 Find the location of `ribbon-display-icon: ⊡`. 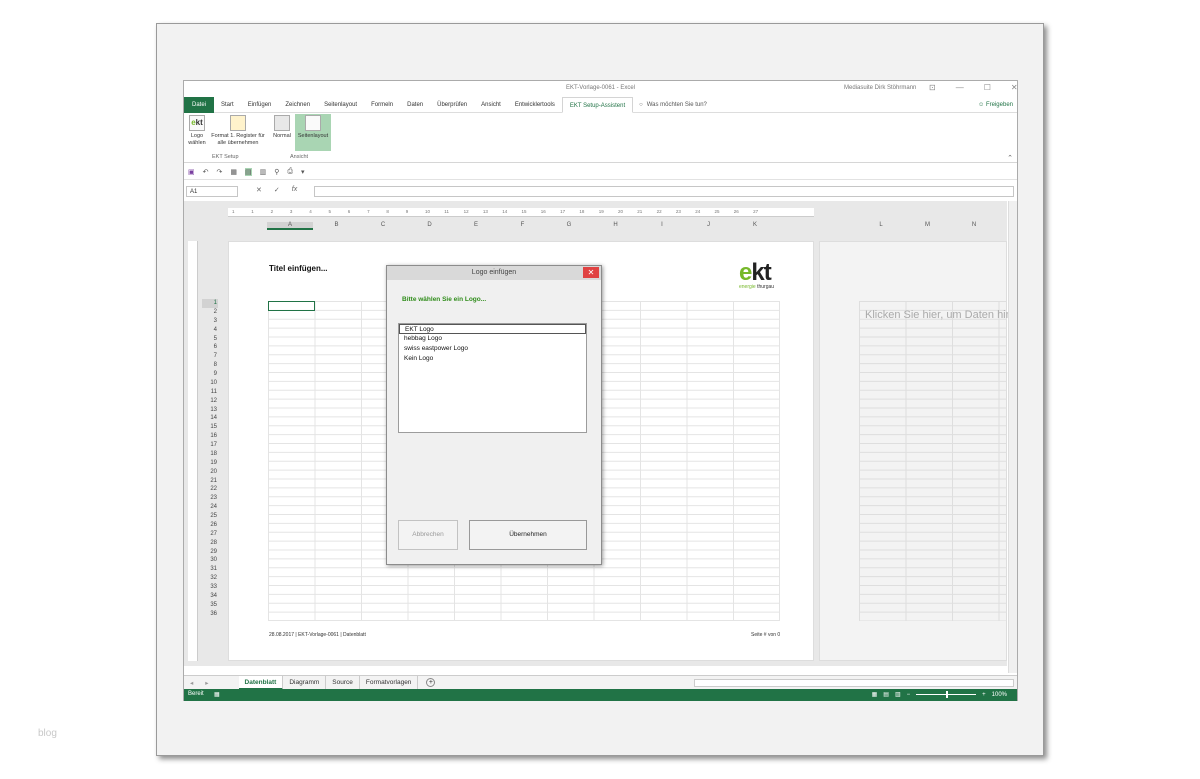

ribbon-display-icon: ⊡ is located at coordinates (932, 87).